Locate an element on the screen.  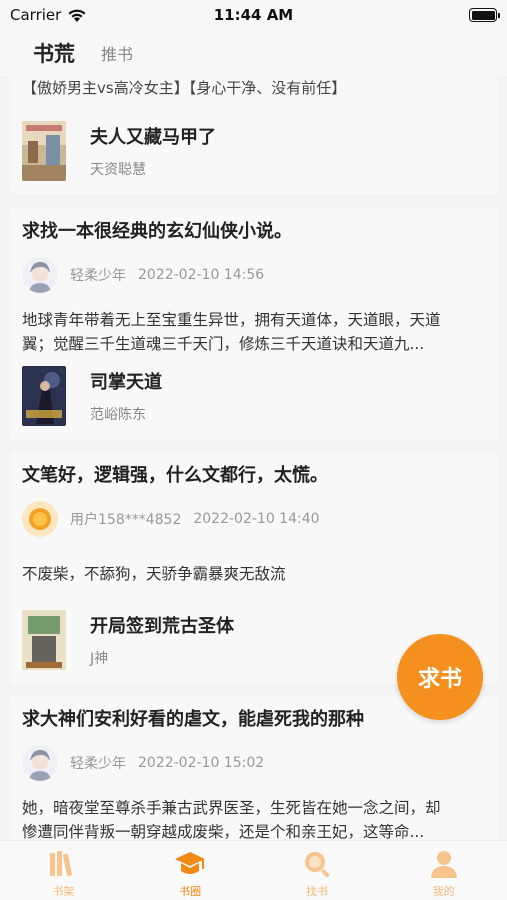
carrier-label: Carrier is located at coordinates (36, 15).